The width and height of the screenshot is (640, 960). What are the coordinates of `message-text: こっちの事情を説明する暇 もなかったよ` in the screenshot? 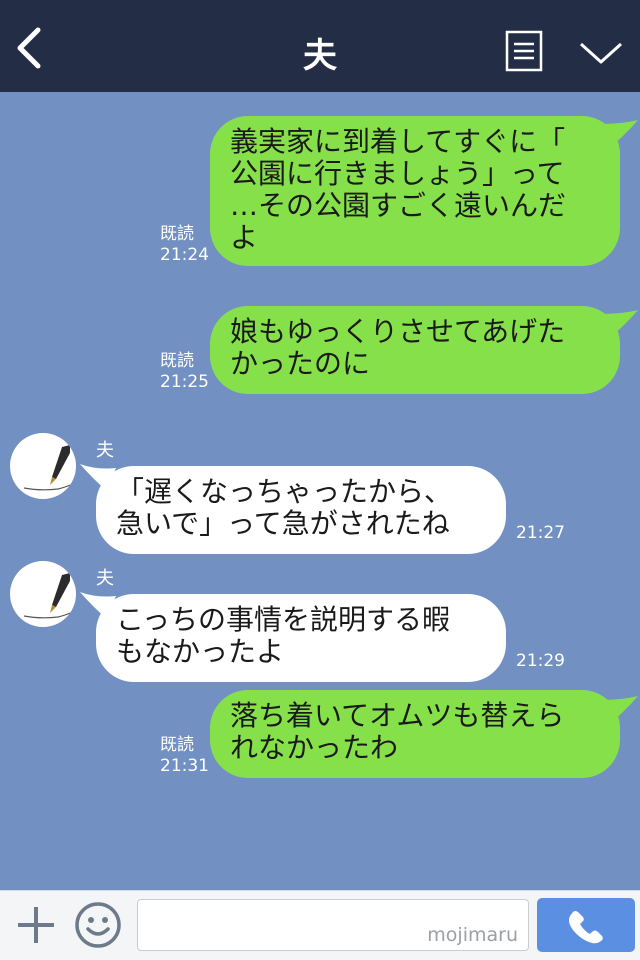 It's located at (283, 635).